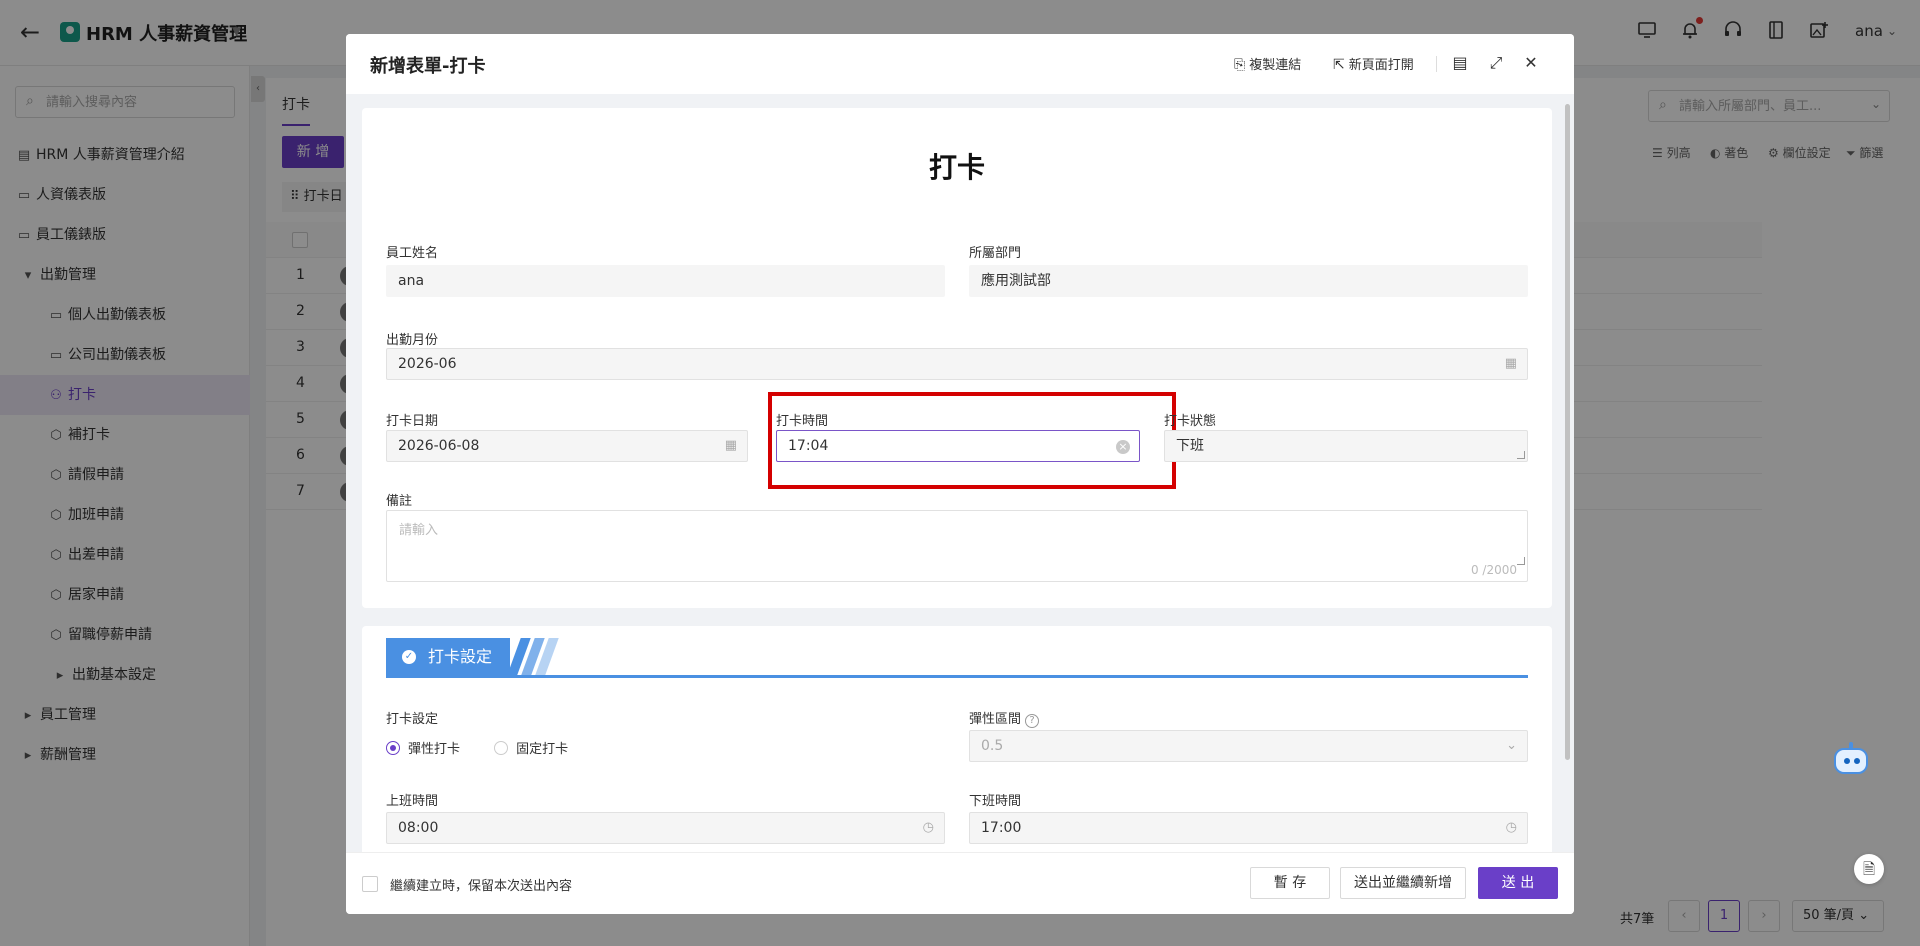 The height and width of the screenshot is (946, 1920). What do you see at coordinates (958, 446) in the screenshot?
I see `punch-time-input: 17:04 ×` at bounding box center [958, 446].